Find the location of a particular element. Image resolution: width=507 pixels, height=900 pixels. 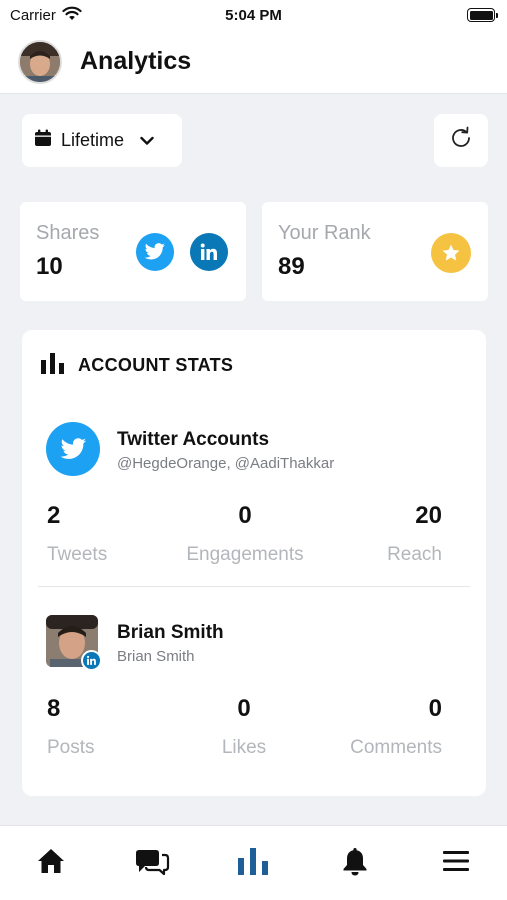

nav-analytics is located at coordinates (253, 863).